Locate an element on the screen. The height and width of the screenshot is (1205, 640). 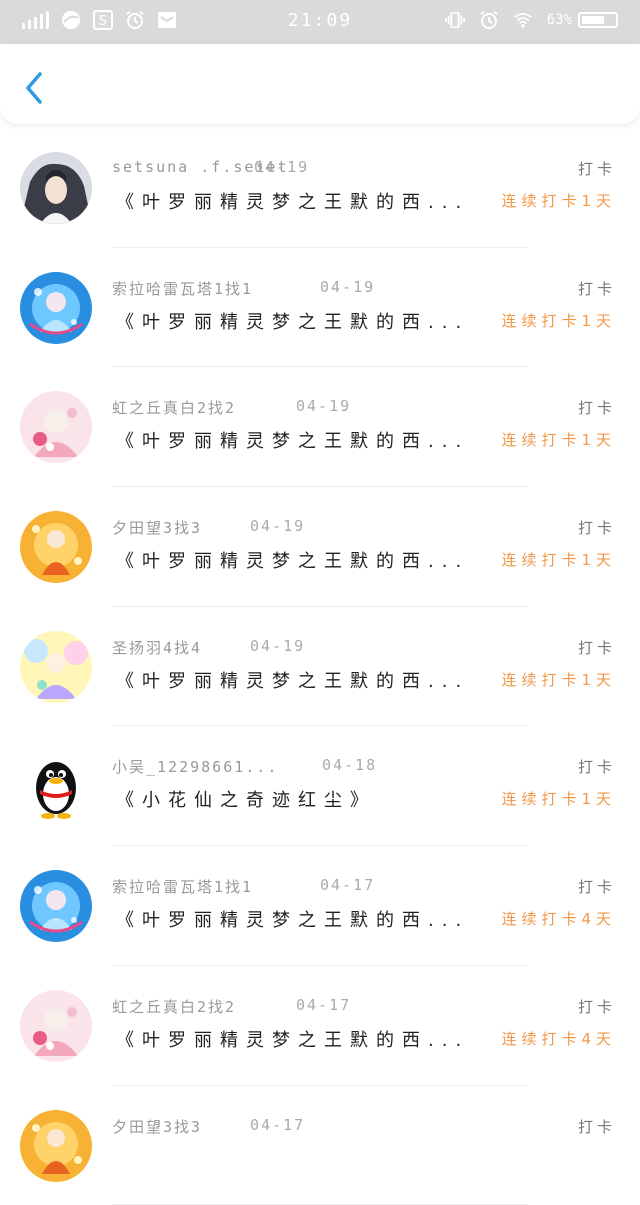
list-item: 圣扬羽4找4 04-19 打卡 《叶罗丽精灵梦之王默的西... 连续打卡1天 is located at coordinates (320, 667).